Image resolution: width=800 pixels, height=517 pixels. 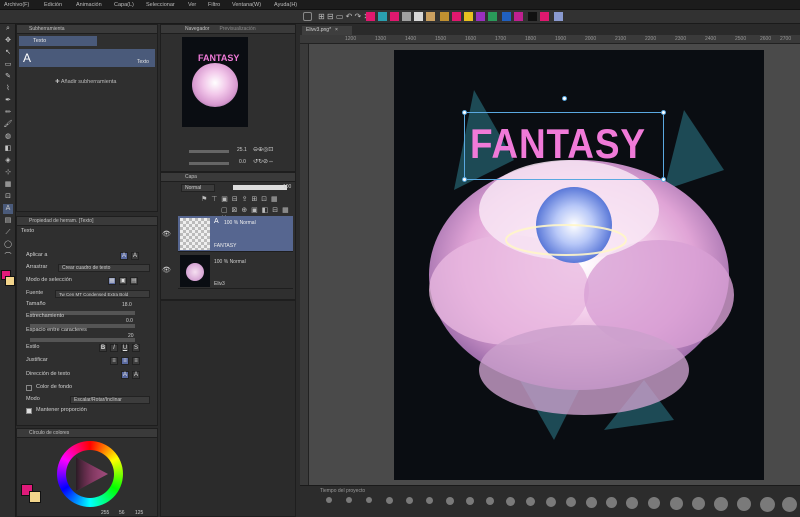 I want to click on red-swatch-icon, so click(x=544, y=16).